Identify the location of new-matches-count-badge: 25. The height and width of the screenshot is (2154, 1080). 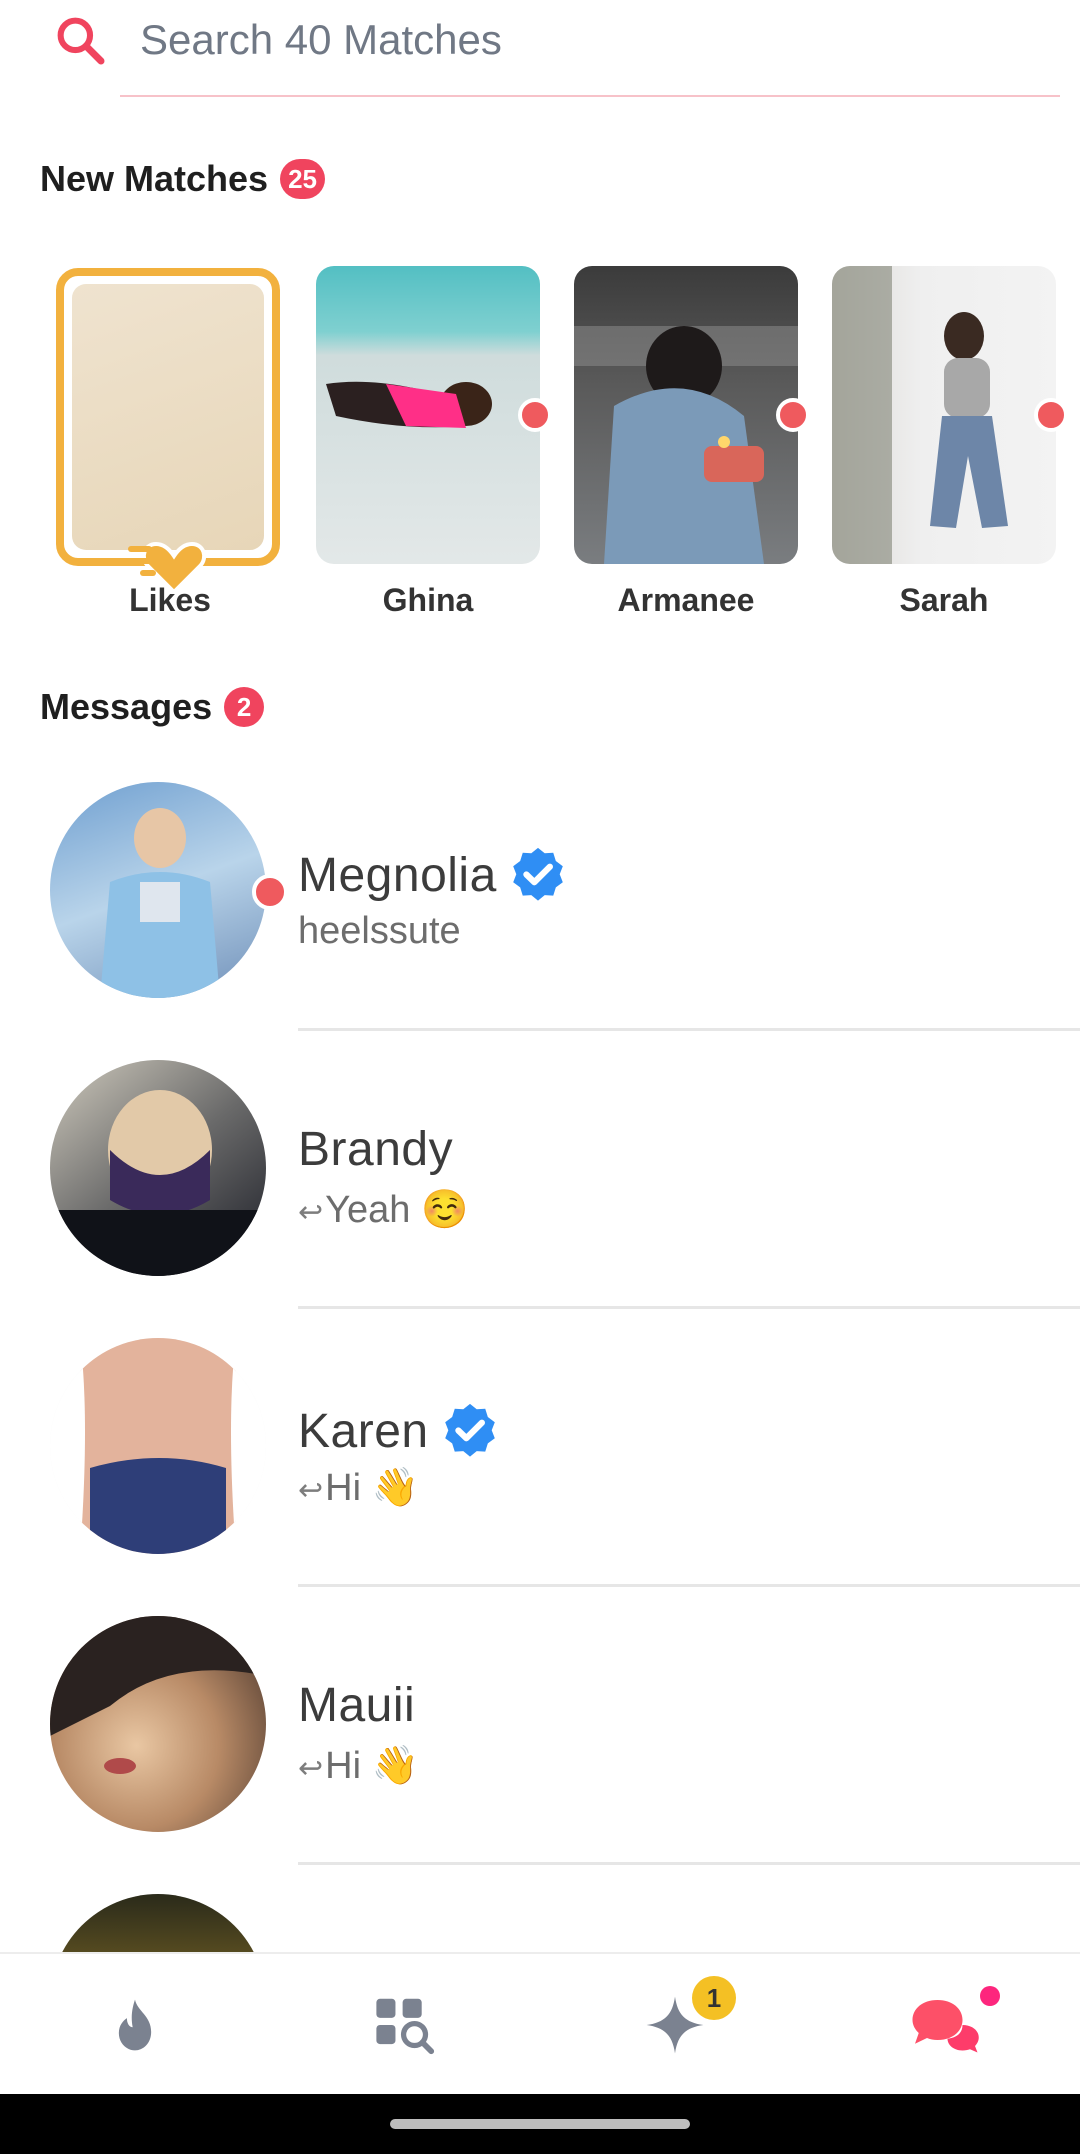
(302, 179).